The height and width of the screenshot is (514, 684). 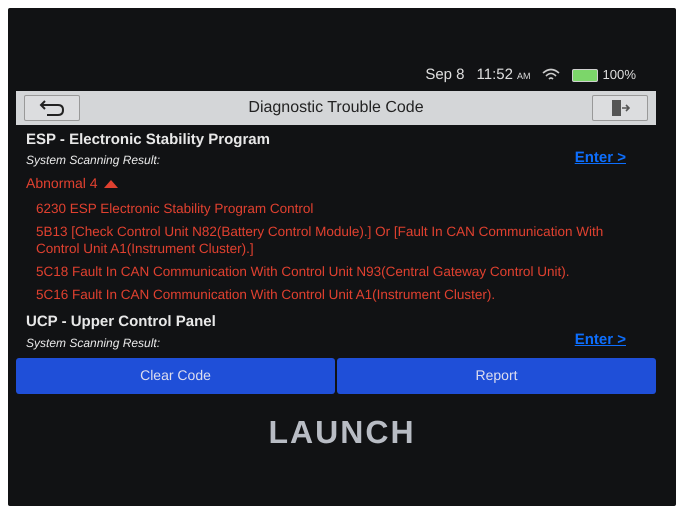 I want to click on fault-code: 5B13 [Check Control Unit N82(Battery Control Module).] Or [Fault In CAN Communication With Control Unit A1(Instrument Cluster).], so click(x=320, y=240).